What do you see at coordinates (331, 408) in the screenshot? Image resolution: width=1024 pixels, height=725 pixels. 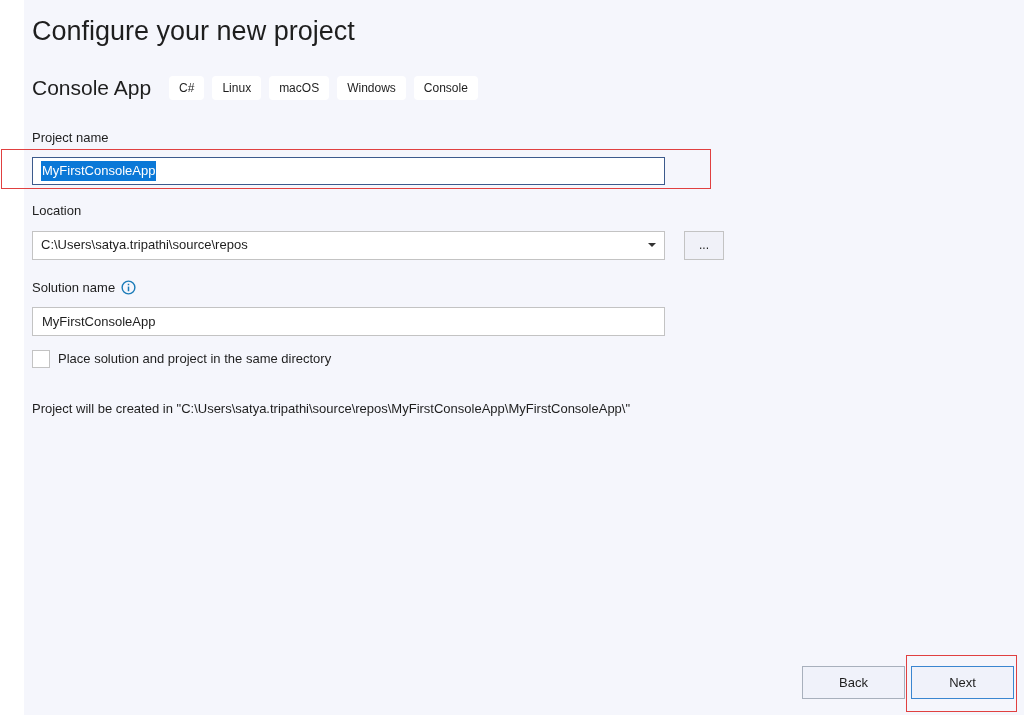 I see `summary-text: Project will be created in "C:\Users\satya.tripathi\source\repos\MyFirstConsoleApp\MyFirstConsoleApp\"` at bounding box center [331, 408].